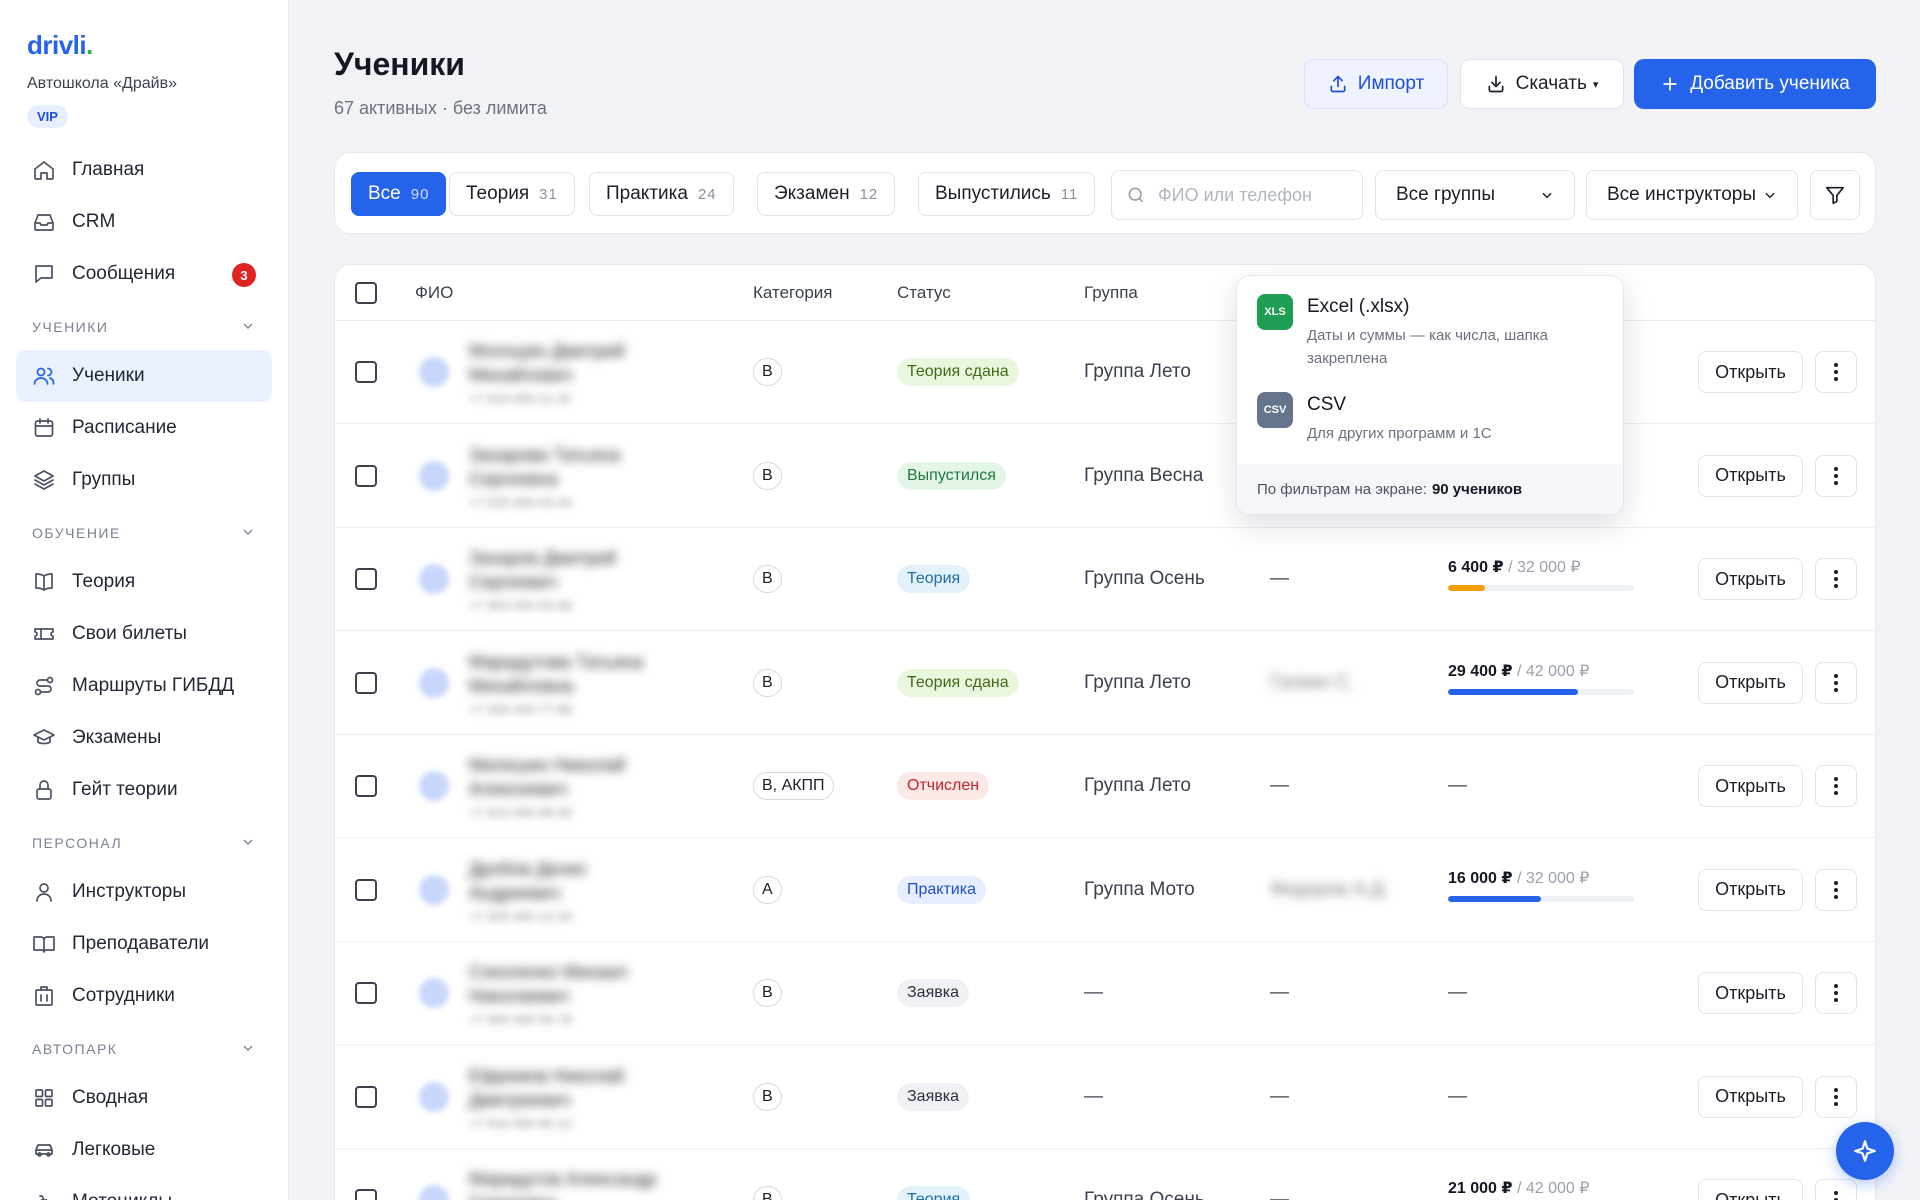 The image size is (1920, 1200). Describe the element at coordinates (399, 194) in the screenshot. I see `tab-0: Все 90` at that location.